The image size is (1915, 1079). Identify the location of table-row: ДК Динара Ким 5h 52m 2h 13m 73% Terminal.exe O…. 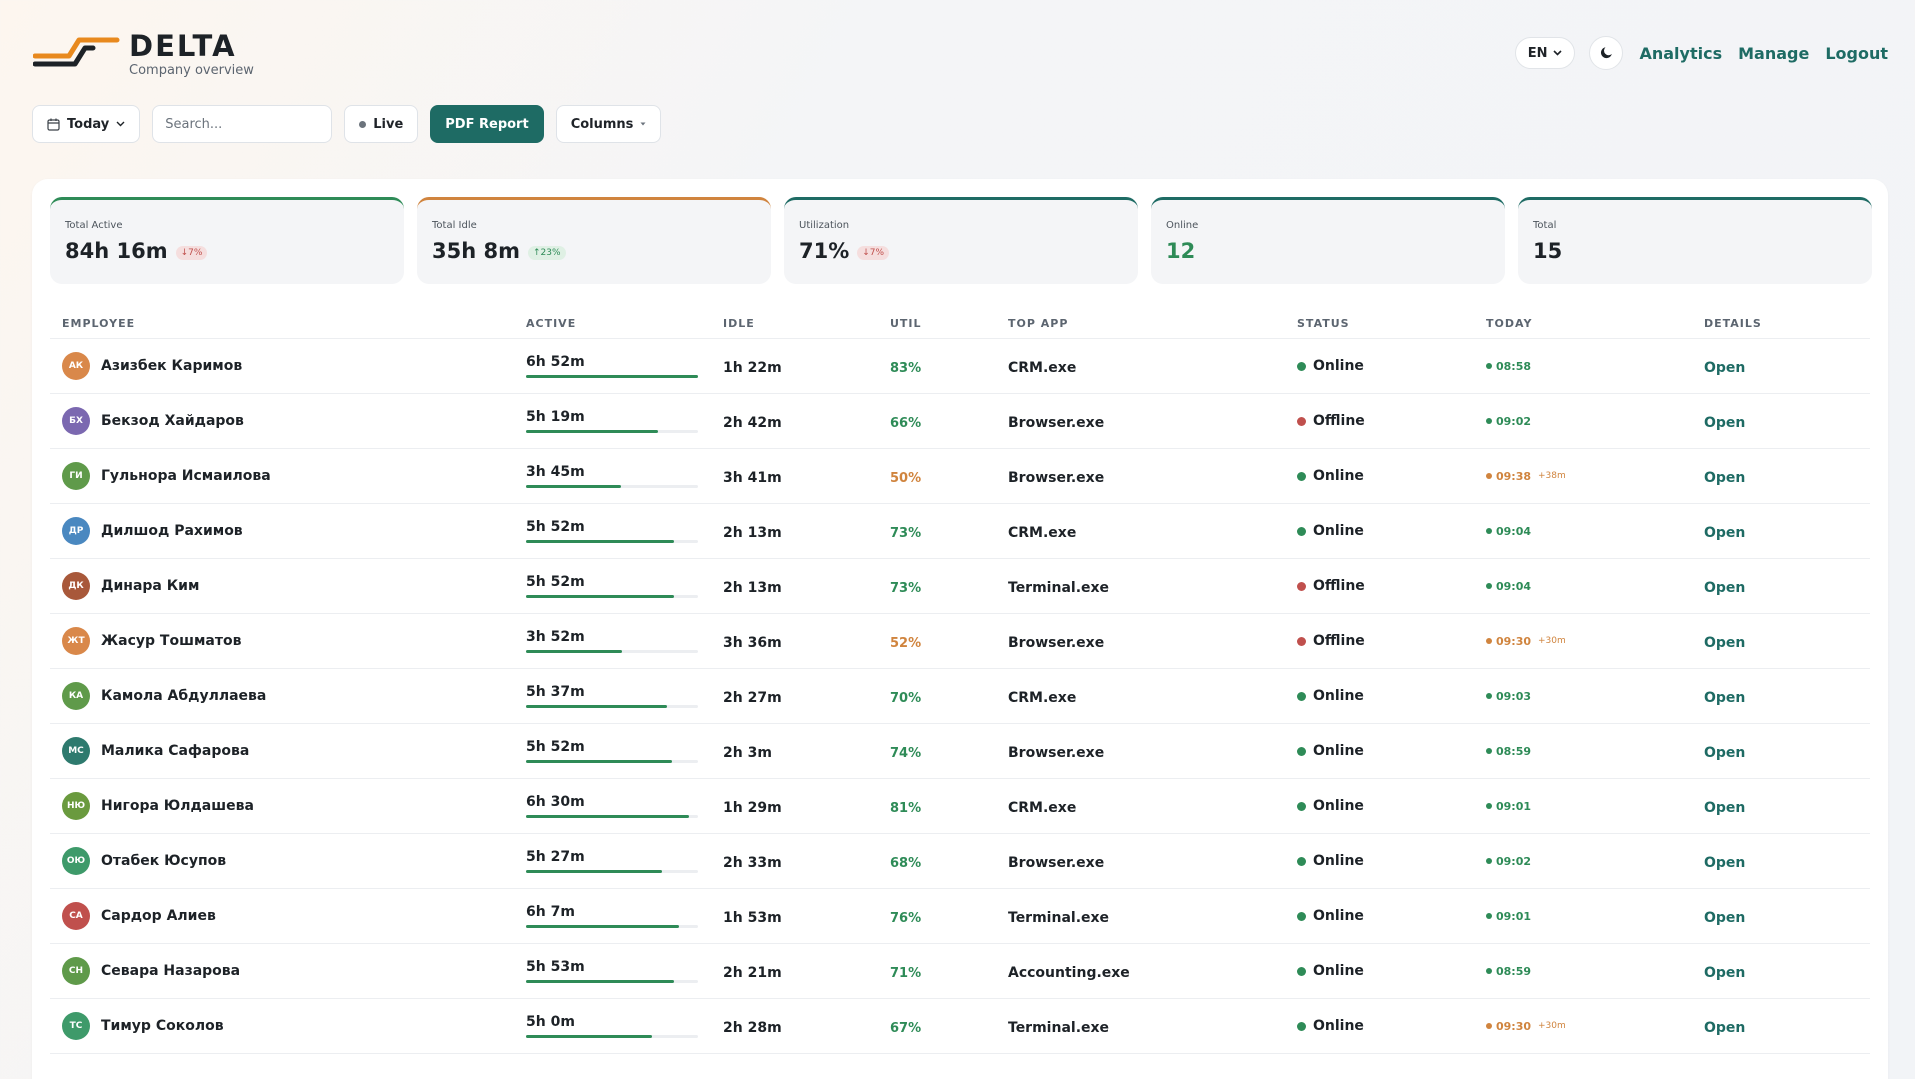
(960, 586).